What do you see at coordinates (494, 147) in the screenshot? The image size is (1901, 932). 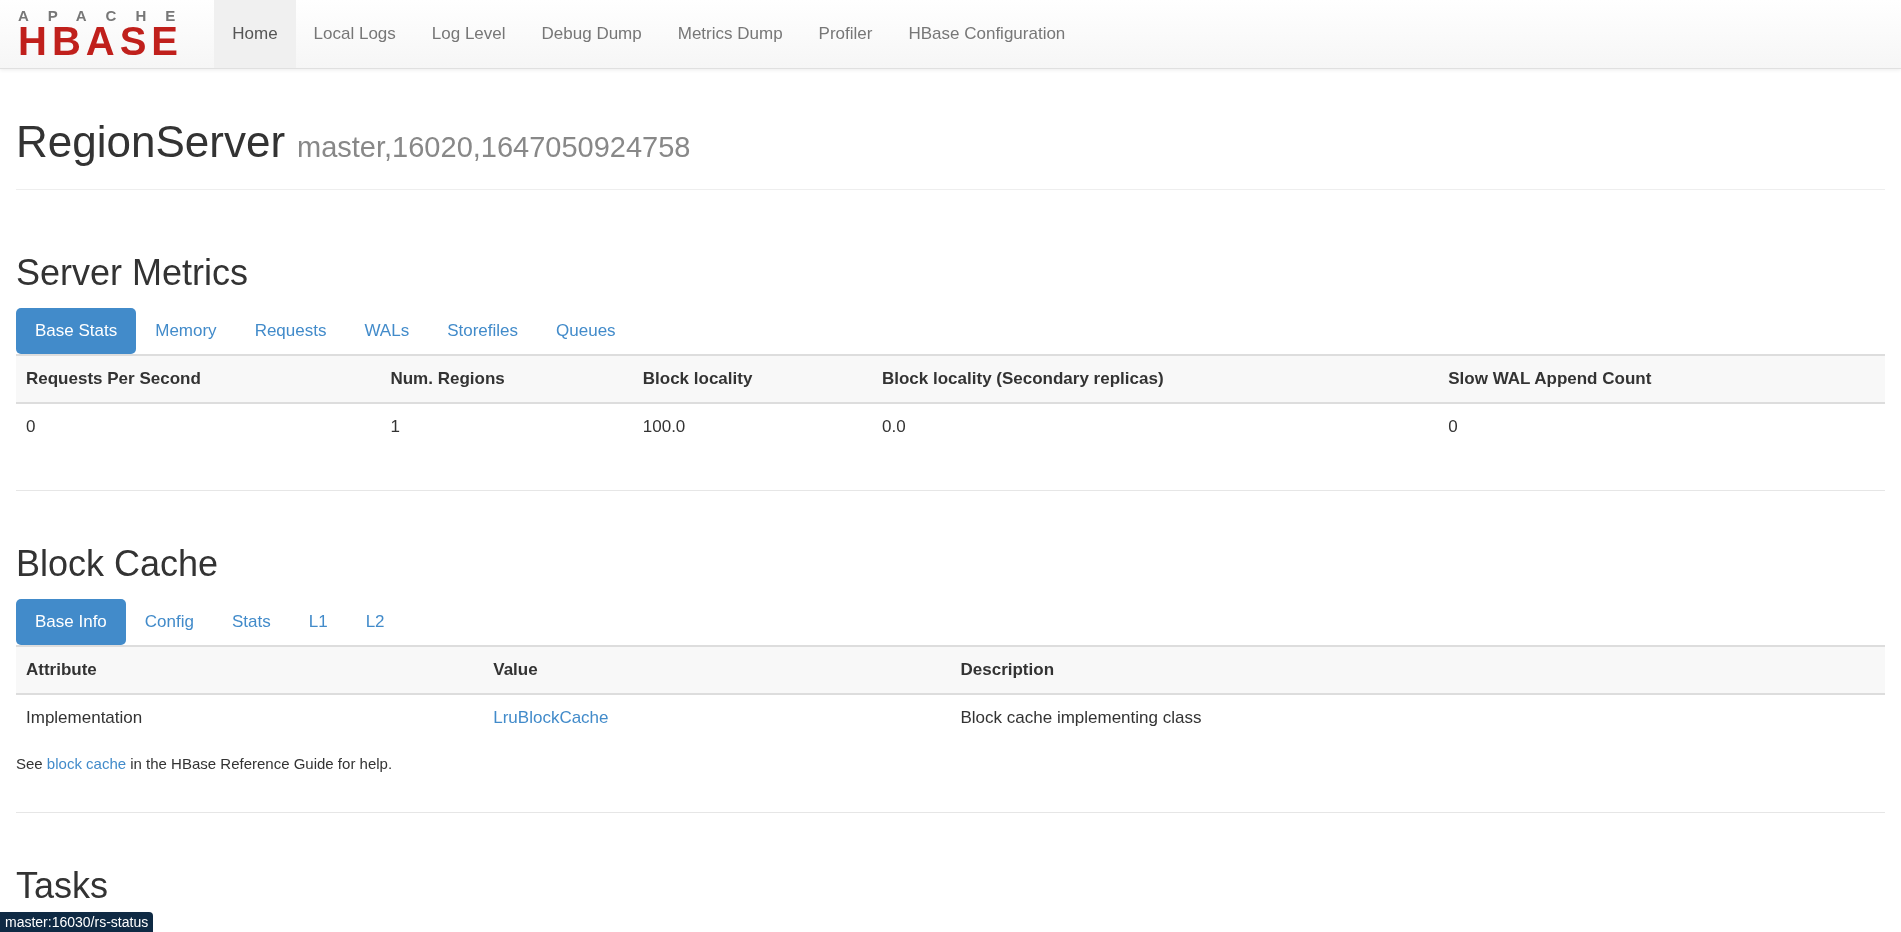 I see `server-name: master,16020,1647050924758` at bounding box center [494, 147].